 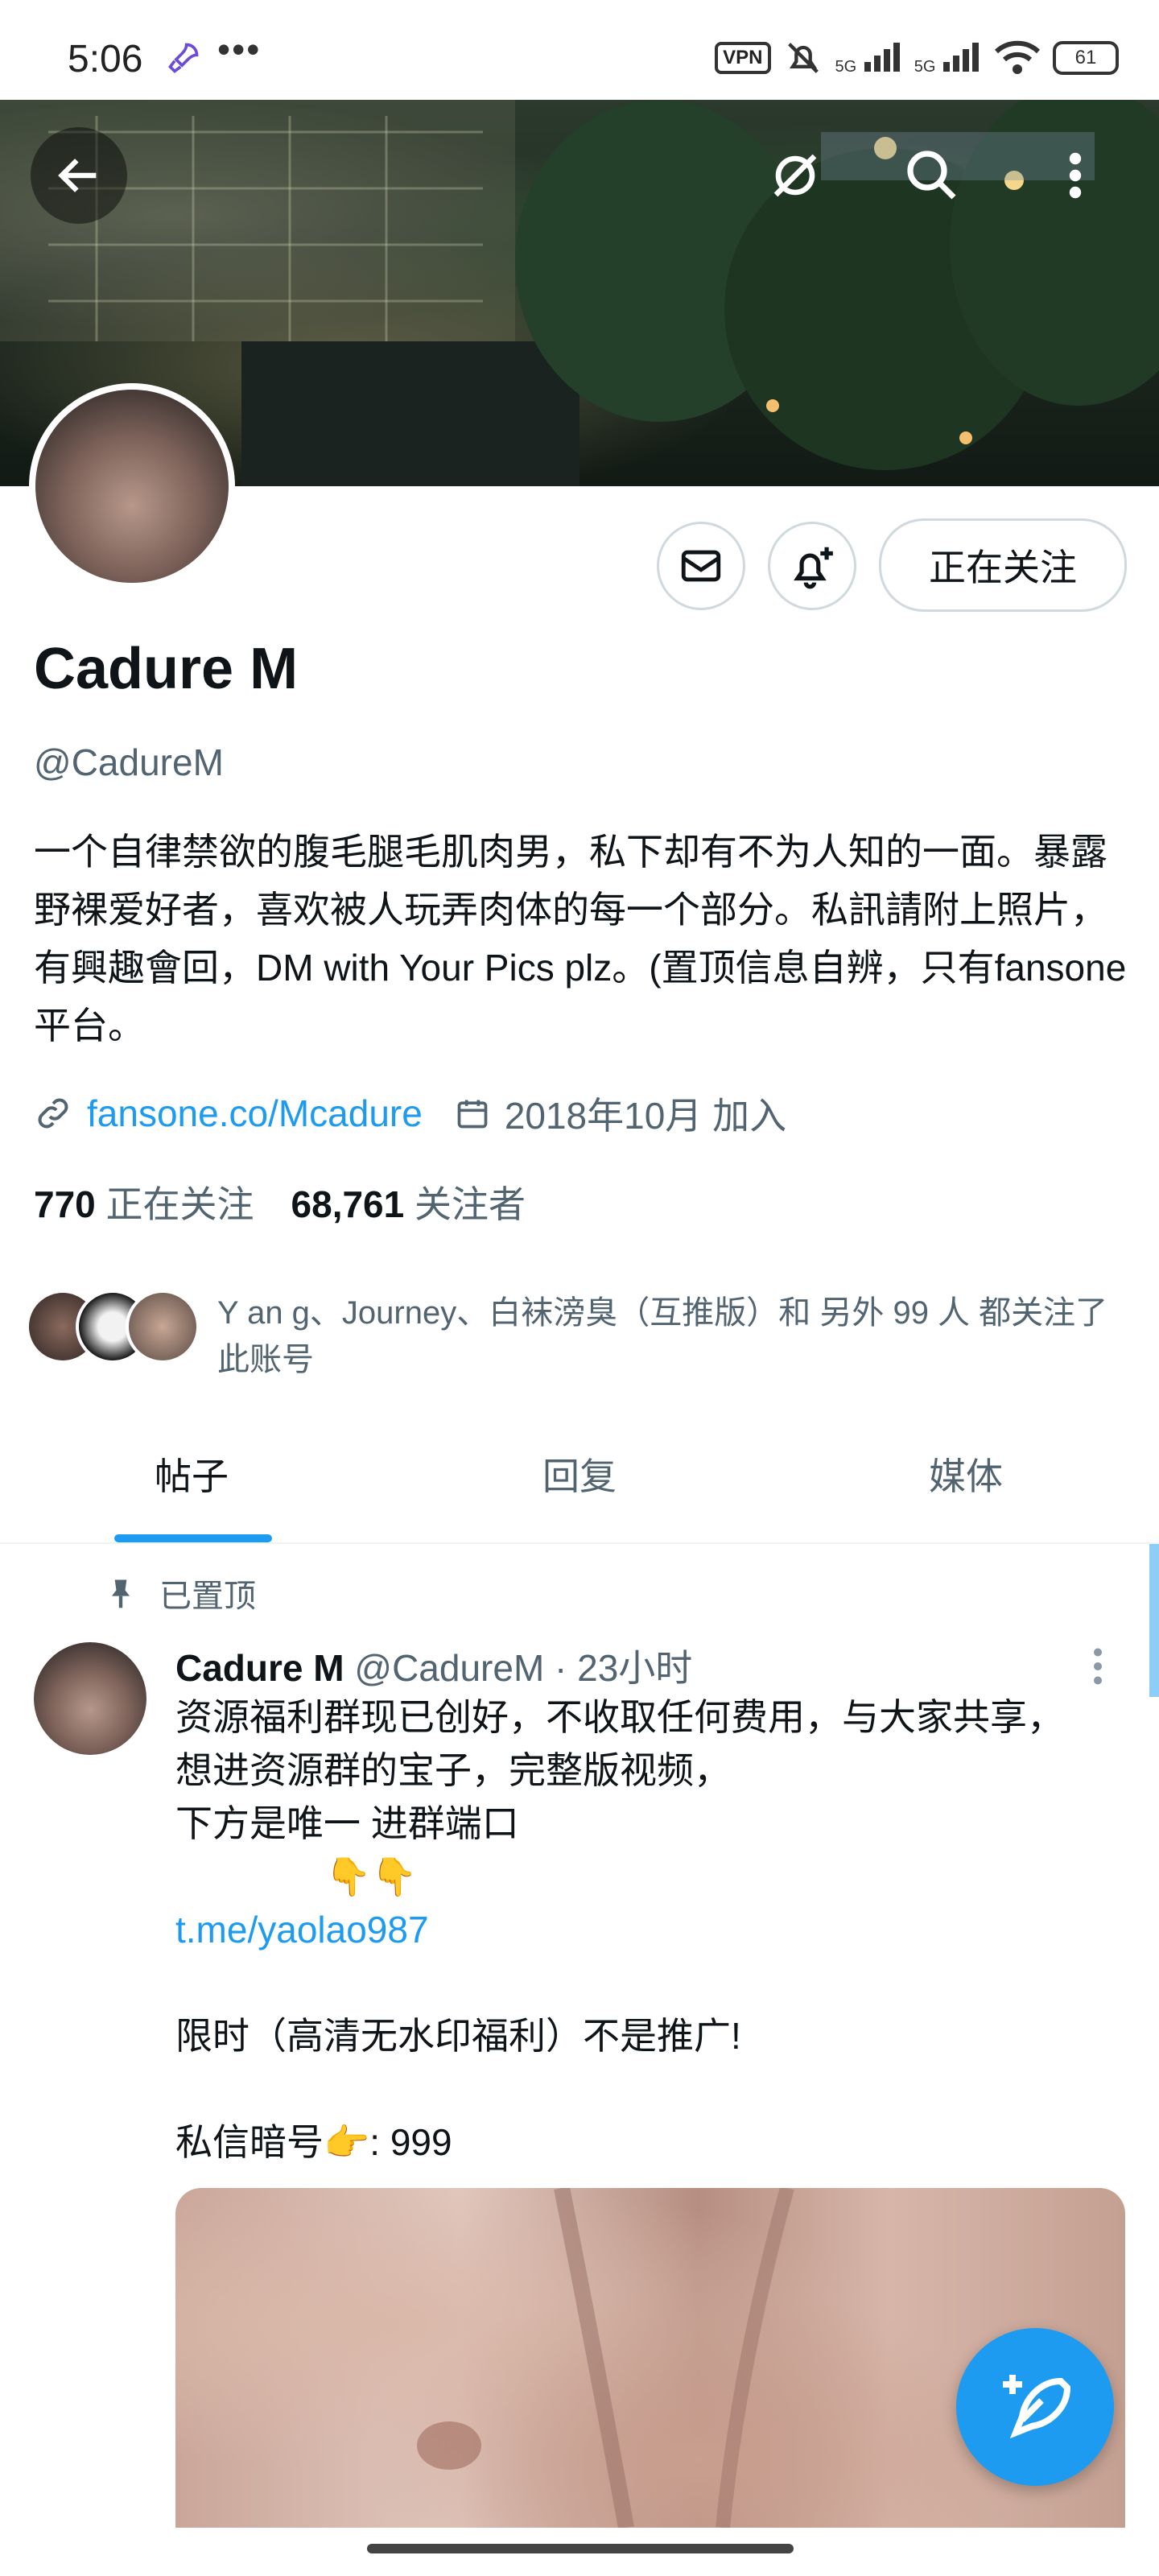 I want to click on scrollbar, so click(x=1154, y=1620).